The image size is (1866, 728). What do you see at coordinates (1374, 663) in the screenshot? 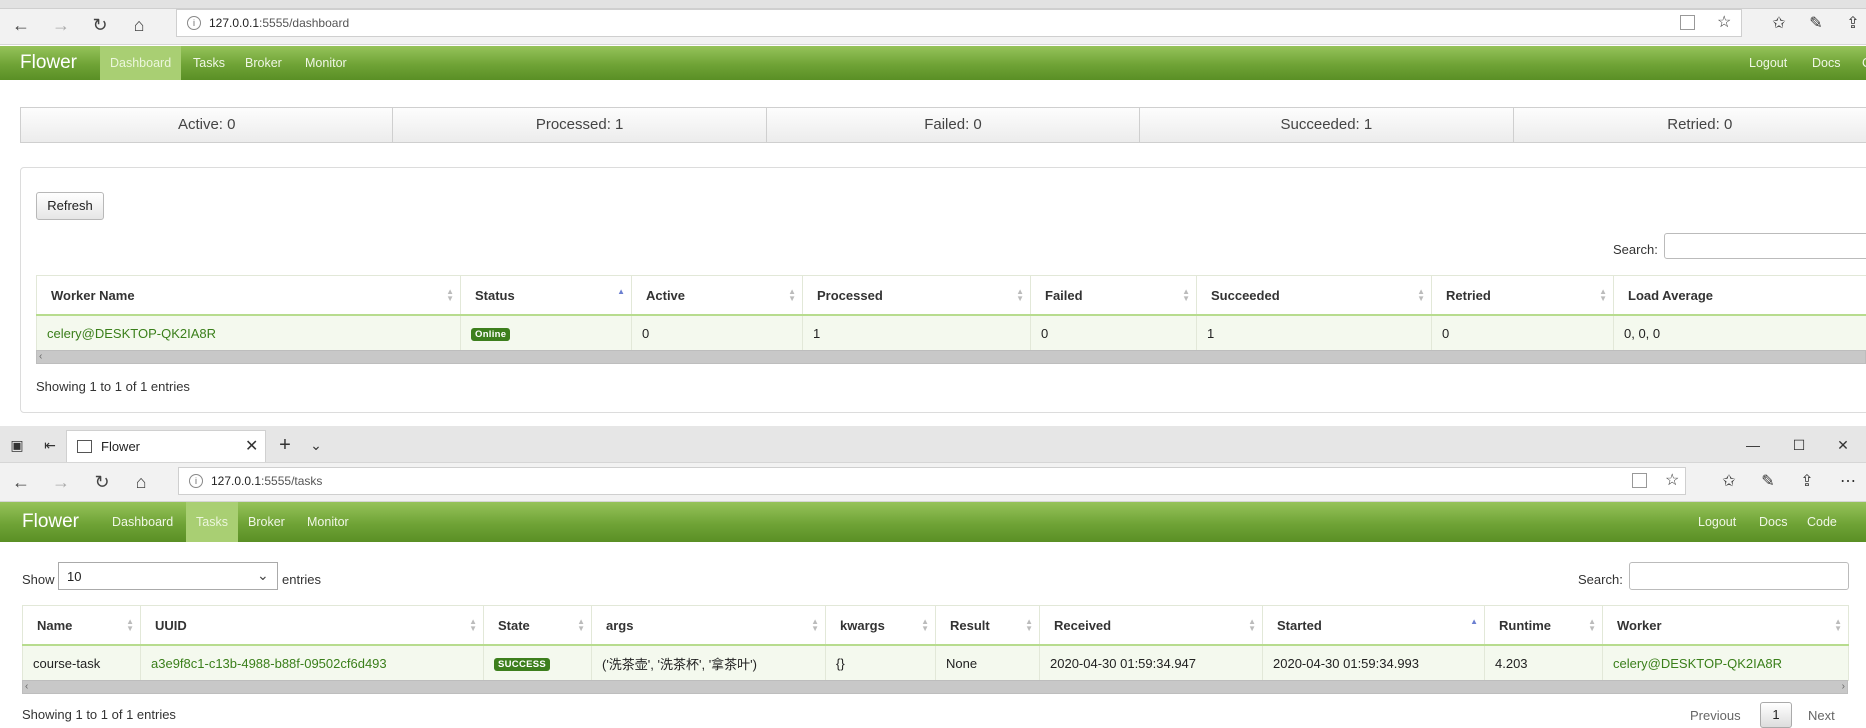
I see `started-cell: 2020-04-30 01:59:34.993` at bounding box center [1374, 663].